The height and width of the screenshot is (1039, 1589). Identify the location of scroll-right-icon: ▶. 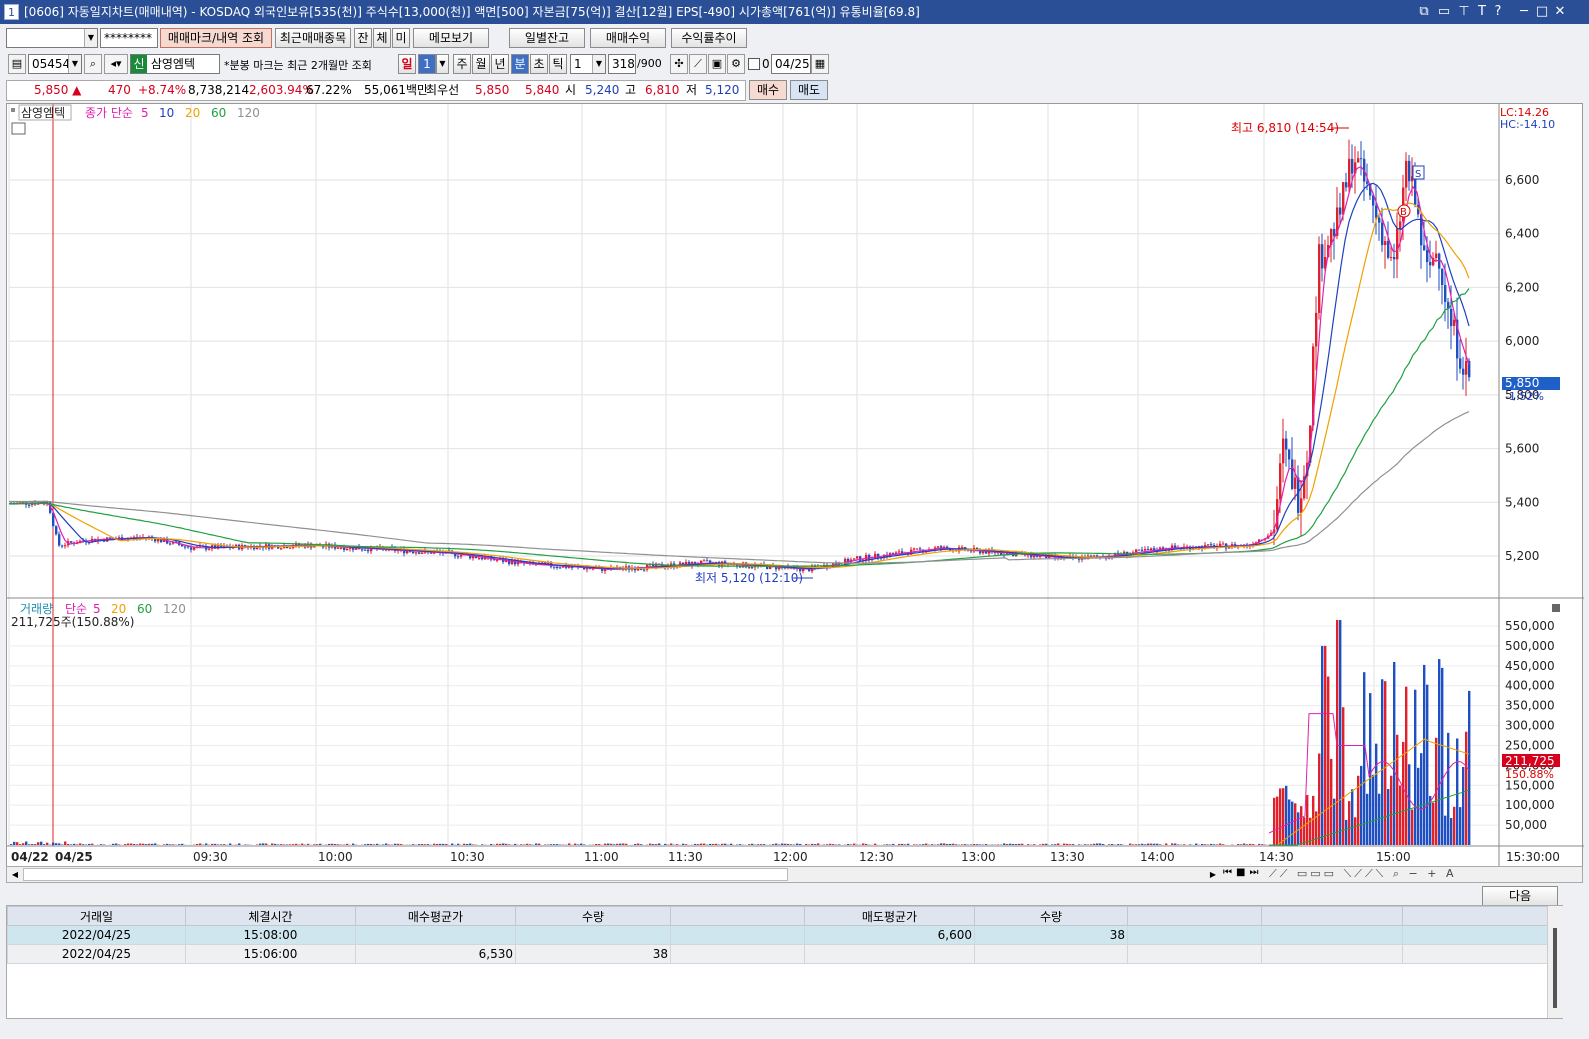
(1213, 874).